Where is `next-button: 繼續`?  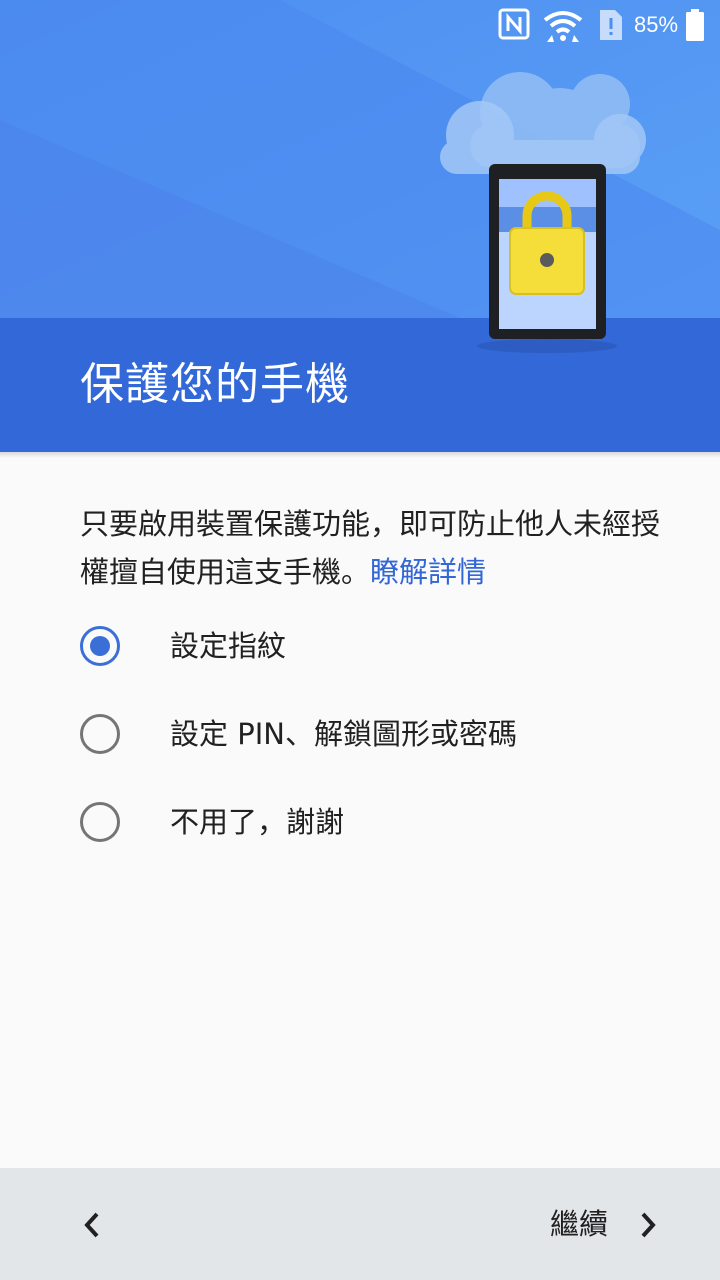
next-button: 繼續 is located at coordinates (580, 1224).